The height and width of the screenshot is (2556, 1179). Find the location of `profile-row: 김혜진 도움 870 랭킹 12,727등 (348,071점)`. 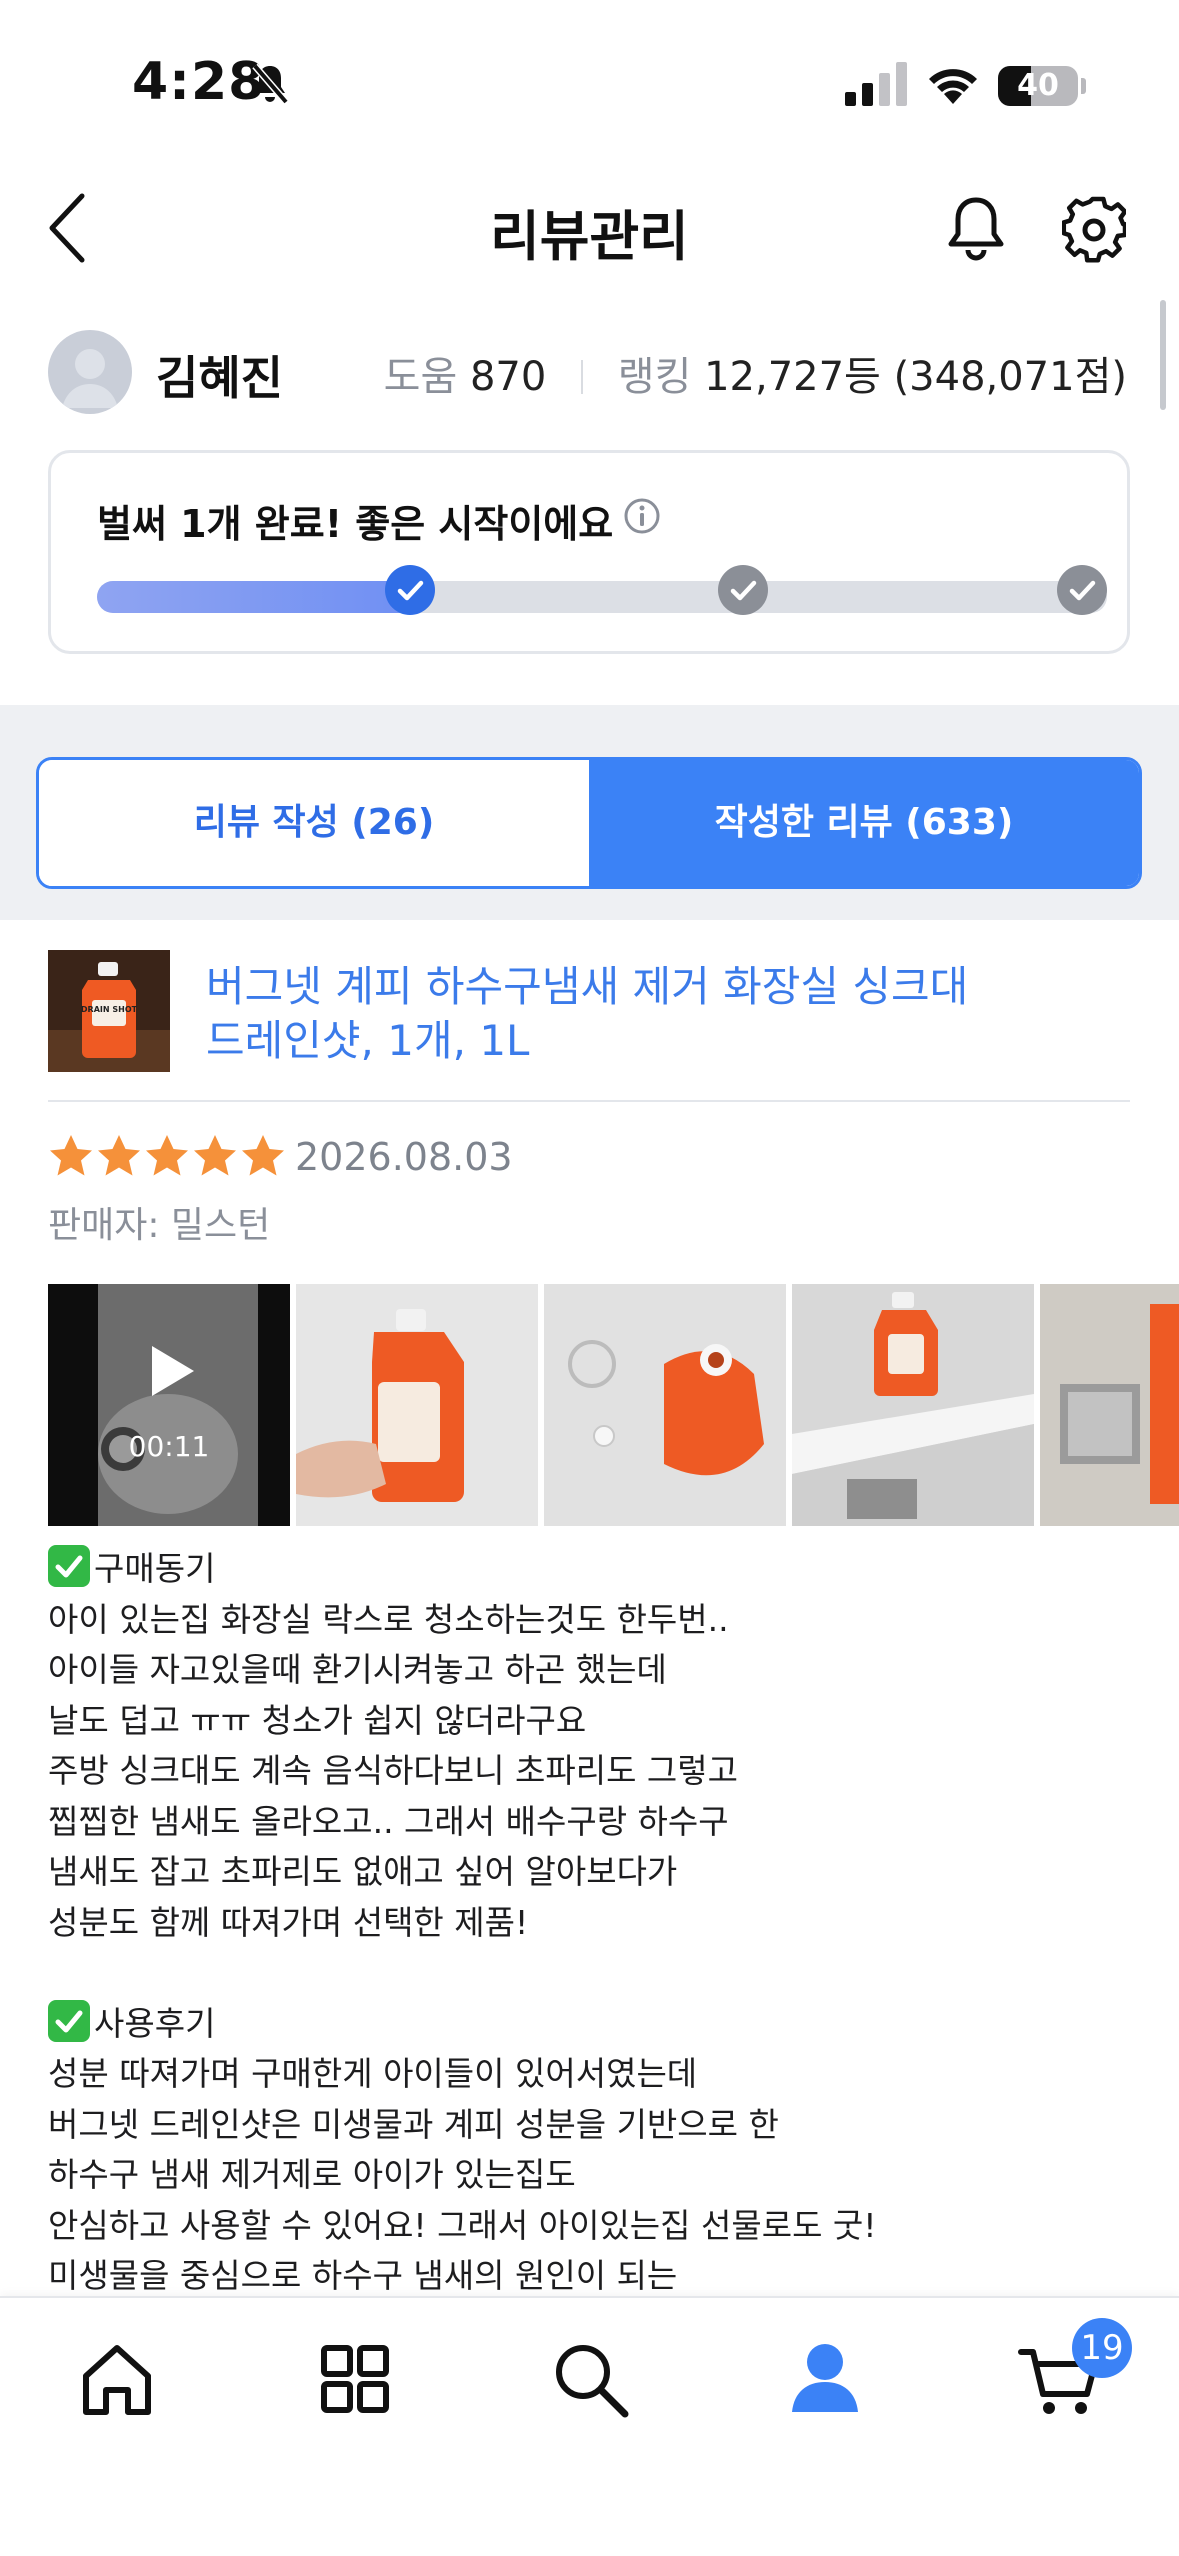

profile-row: 김혜진 도움 870 랭킹 12,727등 (348,071점) is located at coordinates (589, 370).